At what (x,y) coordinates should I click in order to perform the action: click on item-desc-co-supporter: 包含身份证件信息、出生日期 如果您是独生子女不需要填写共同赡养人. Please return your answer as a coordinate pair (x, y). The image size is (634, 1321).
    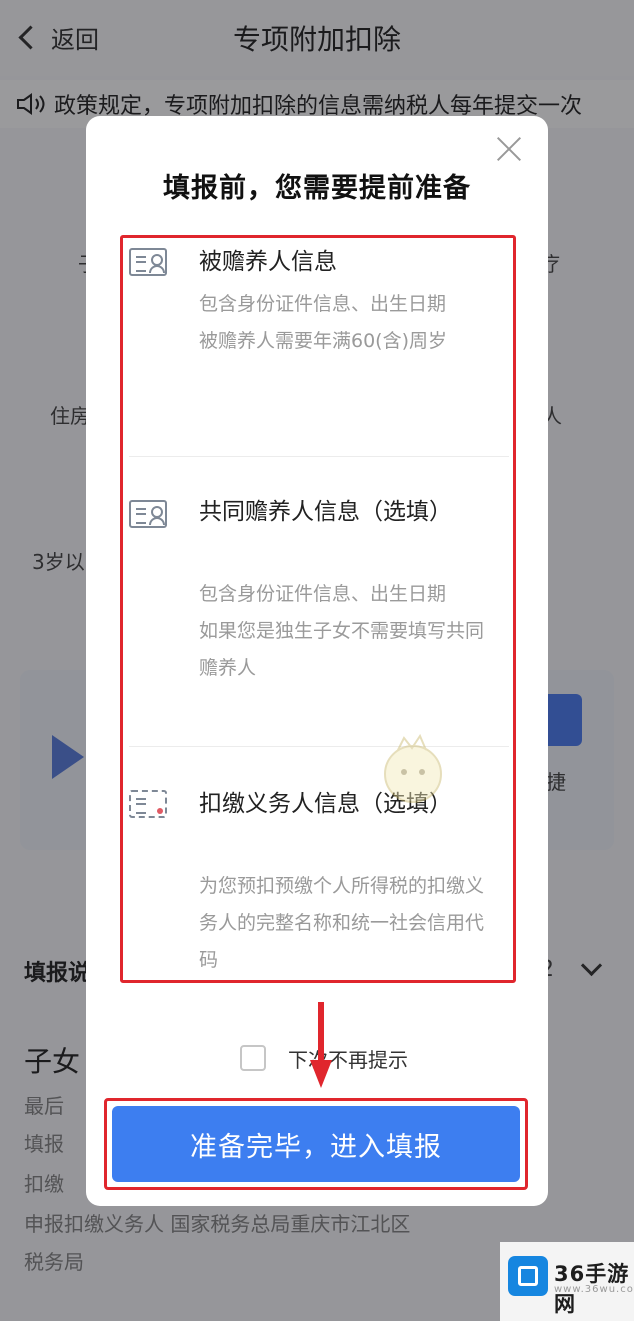
    Looking at the image, I should click on (342, 631).